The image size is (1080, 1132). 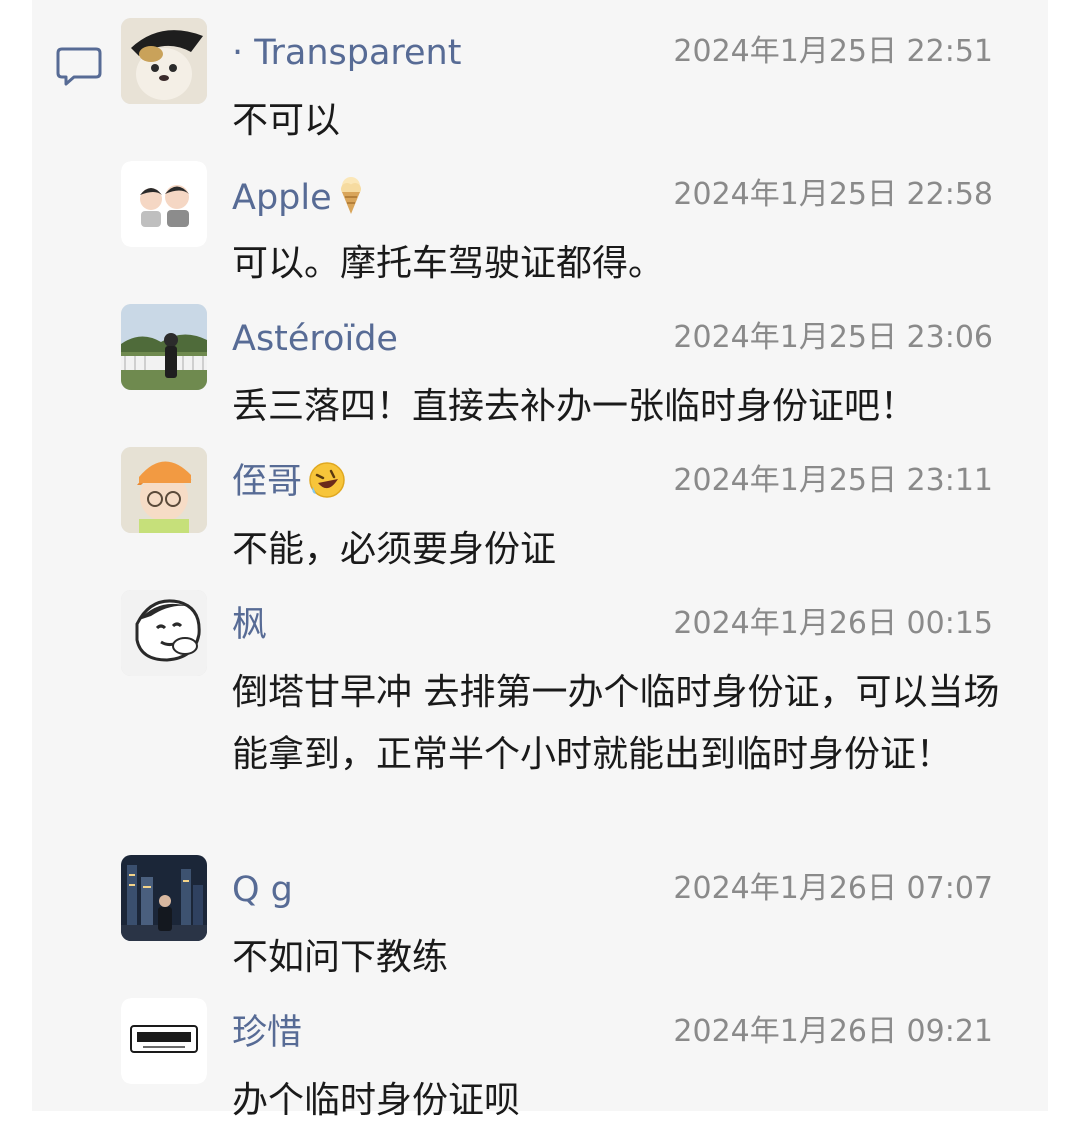 What do you see at coordinates (833, 194) in the screenshot?
I see `comment-timestamp: 2024年1月25日 22:58` at bounding box center [833, 194].